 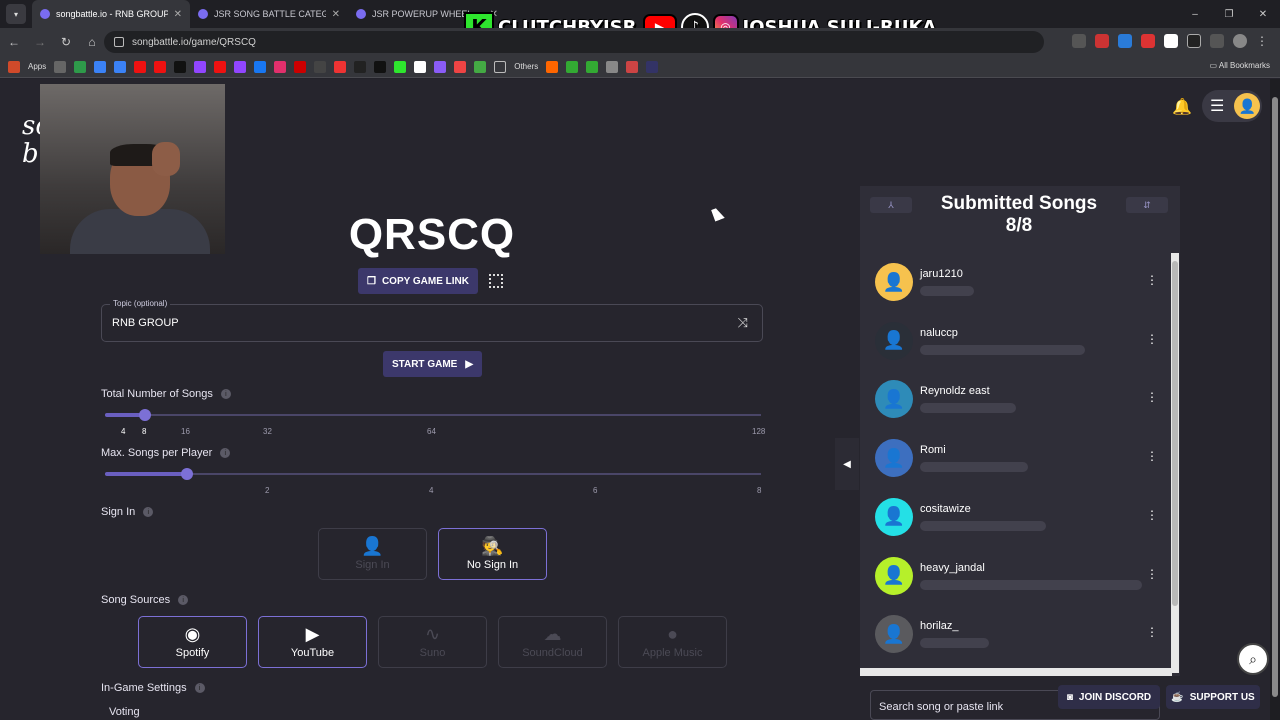 I want to click on puzzle-icon, so click(x=1217, y=41).